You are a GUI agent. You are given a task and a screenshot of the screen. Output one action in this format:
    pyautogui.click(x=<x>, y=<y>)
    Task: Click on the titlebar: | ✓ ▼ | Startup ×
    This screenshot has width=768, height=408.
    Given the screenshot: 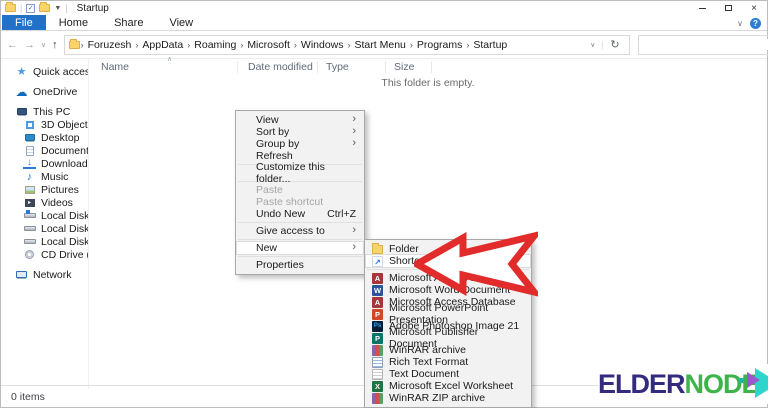 What is the action you would take?
    pyautogui.click(x=384, y=8)
    